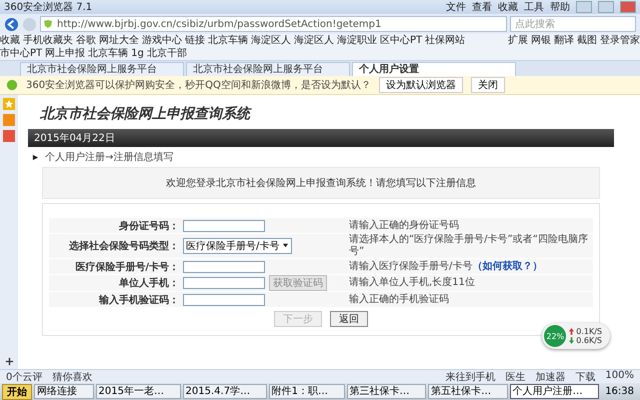 The width and height of the screenshot is (640, 400). Describe the element at coordinates (86, 40) in the screenshot. I see `bookmark-item: 谷歌` at that location.